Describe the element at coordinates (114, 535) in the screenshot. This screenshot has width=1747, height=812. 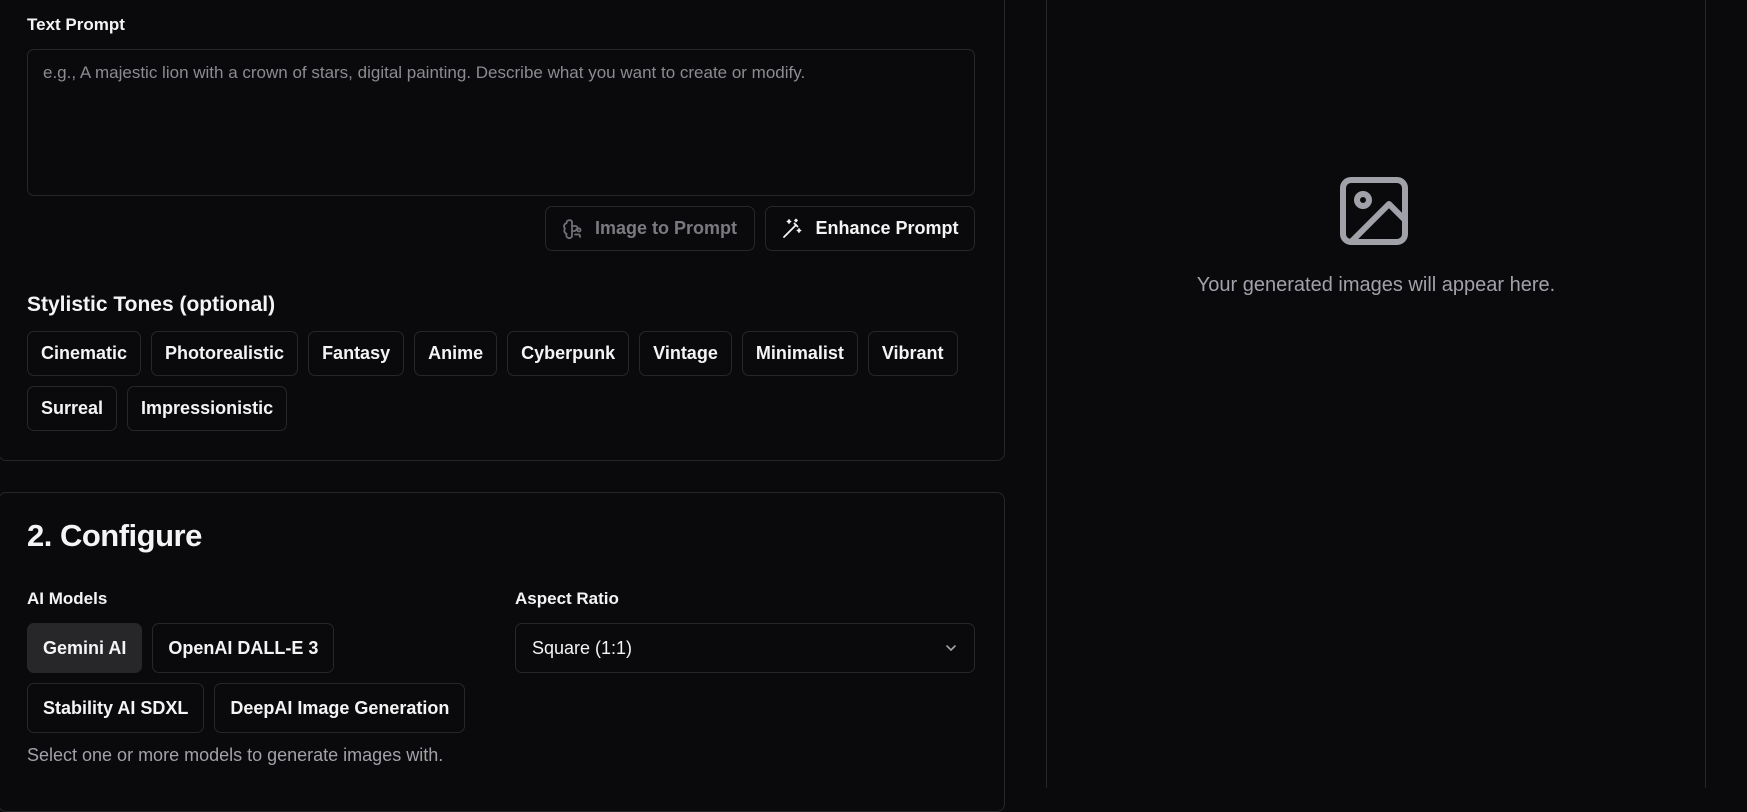
I see `configure-title: 2. Configure` at that location.